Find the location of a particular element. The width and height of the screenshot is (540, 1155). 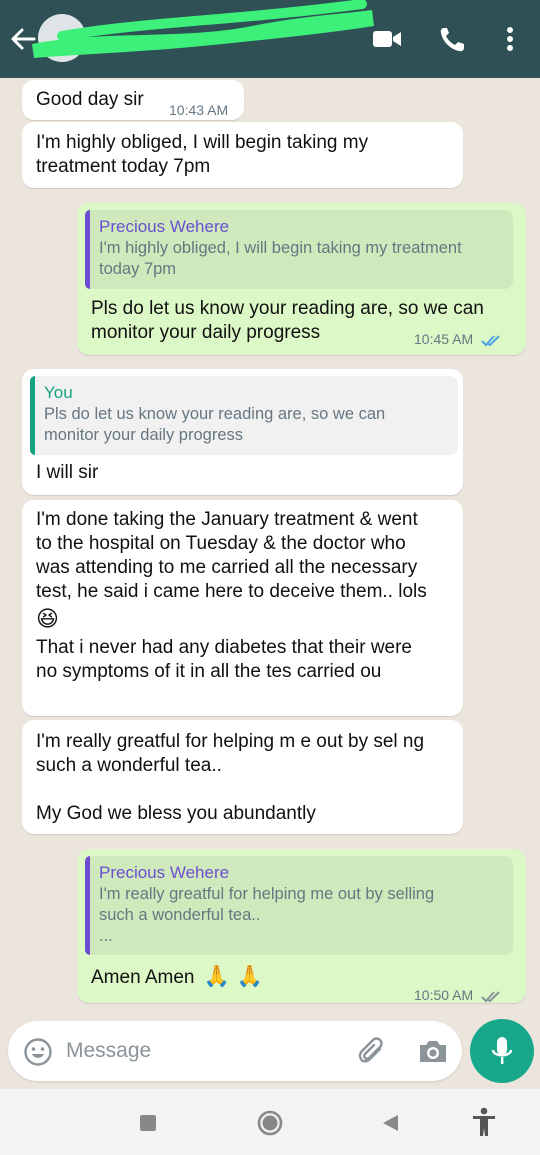

voice-message-button is located at coordinates (502, 1051).